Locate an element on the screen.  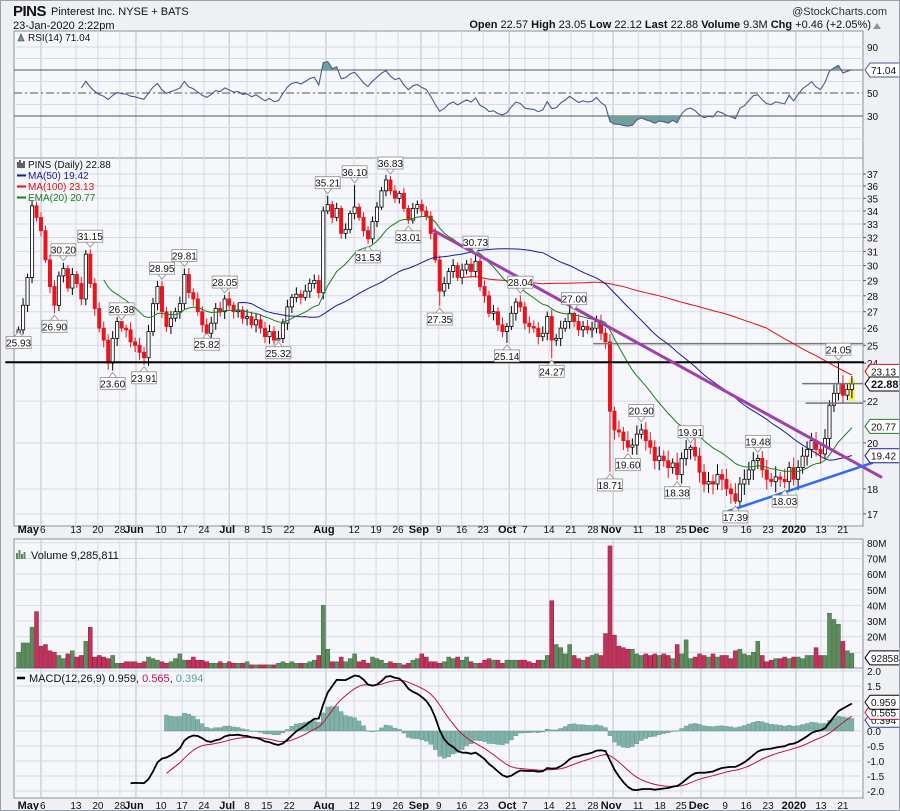
x-axis-day-label: 23 is located at coordinates (484, 806).